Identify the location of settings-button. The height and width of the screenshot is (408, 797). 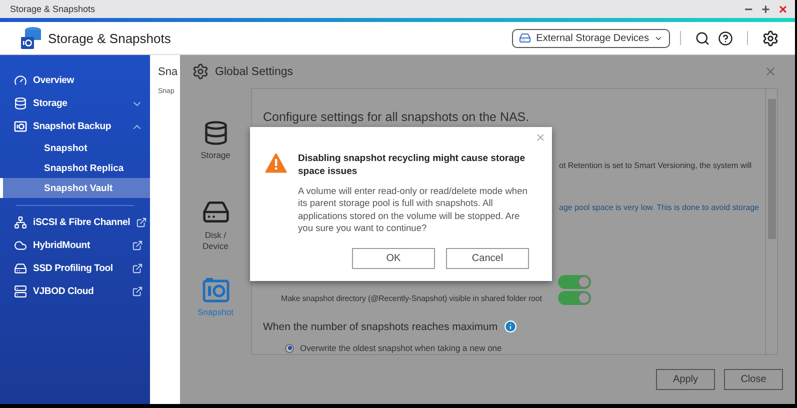
(770, 38).